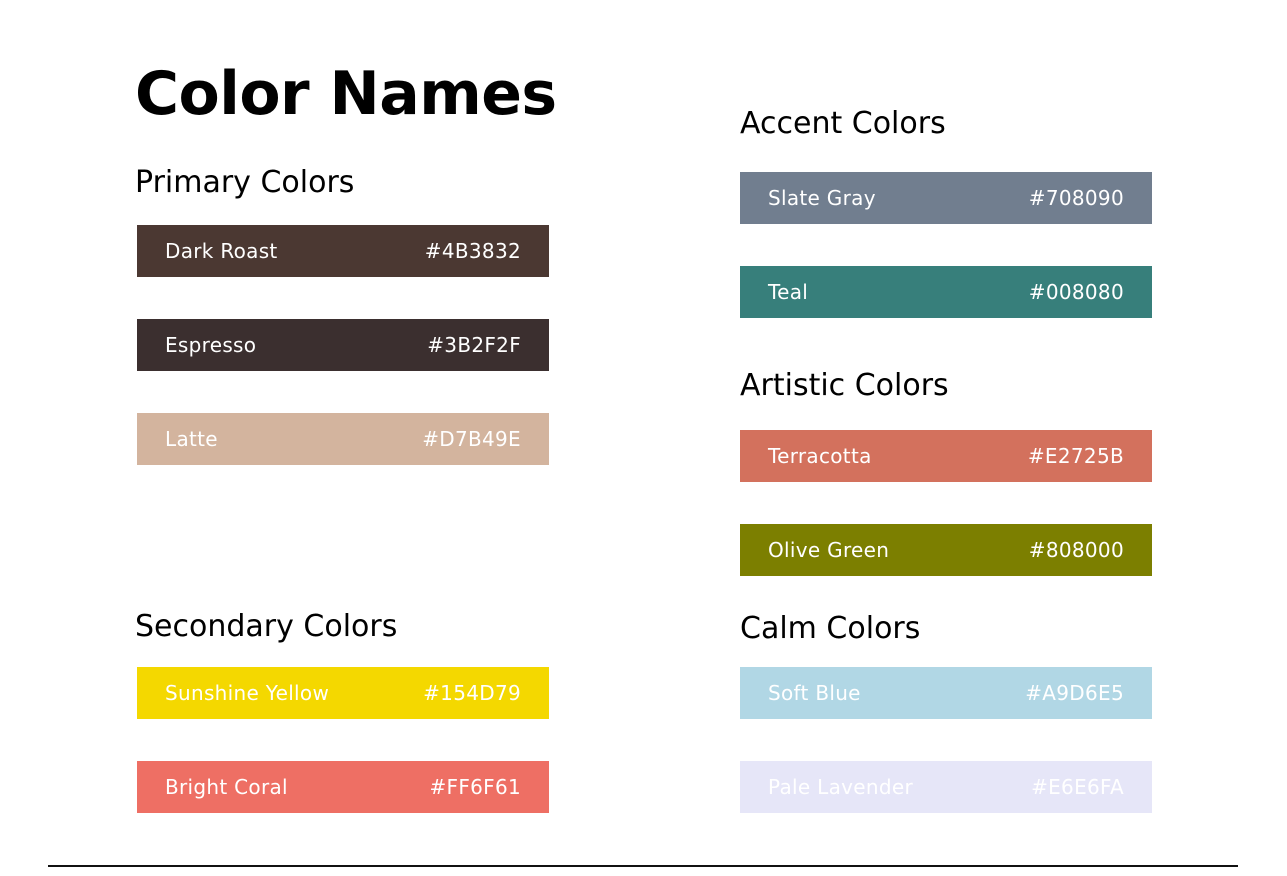 The image size is (1287, 876). What do you see at coordinates (1077, 787) in the screenshot?
I see `swatch-hex-code: #E6E6FA` at bounding box center [1077, 787].